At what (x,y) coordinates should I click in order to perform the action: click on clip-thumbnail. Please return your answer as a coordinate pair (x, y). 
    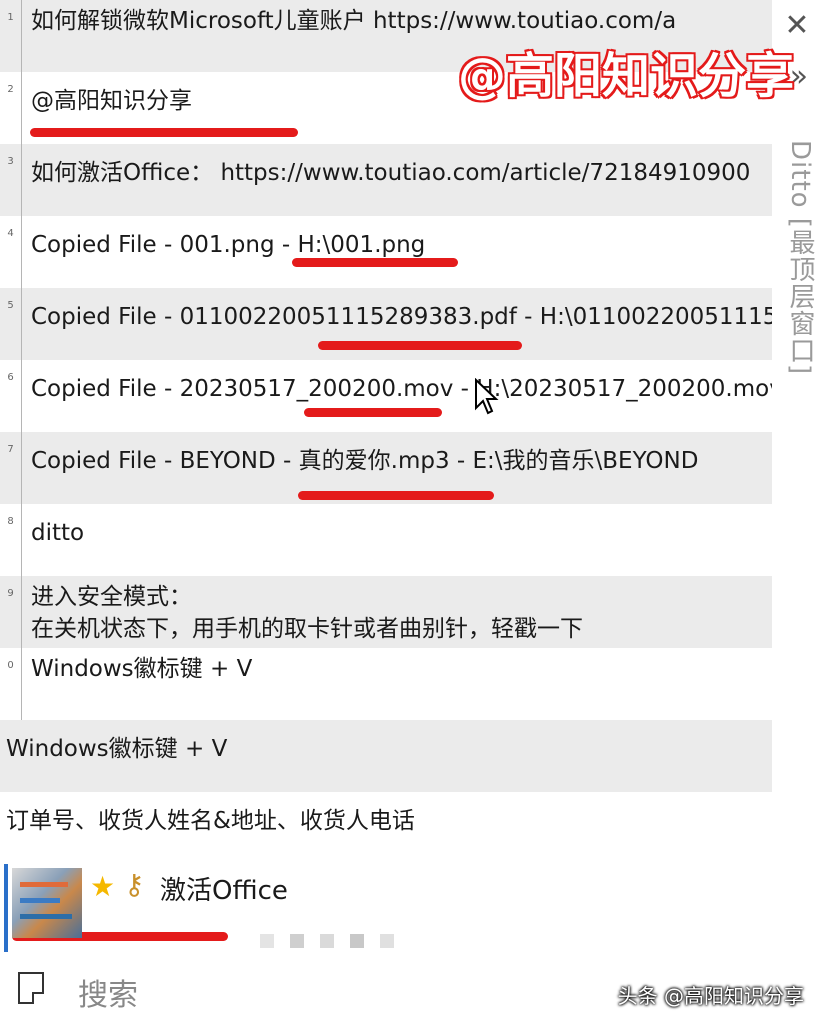
    Looking at the image, I should click on (47, 903).